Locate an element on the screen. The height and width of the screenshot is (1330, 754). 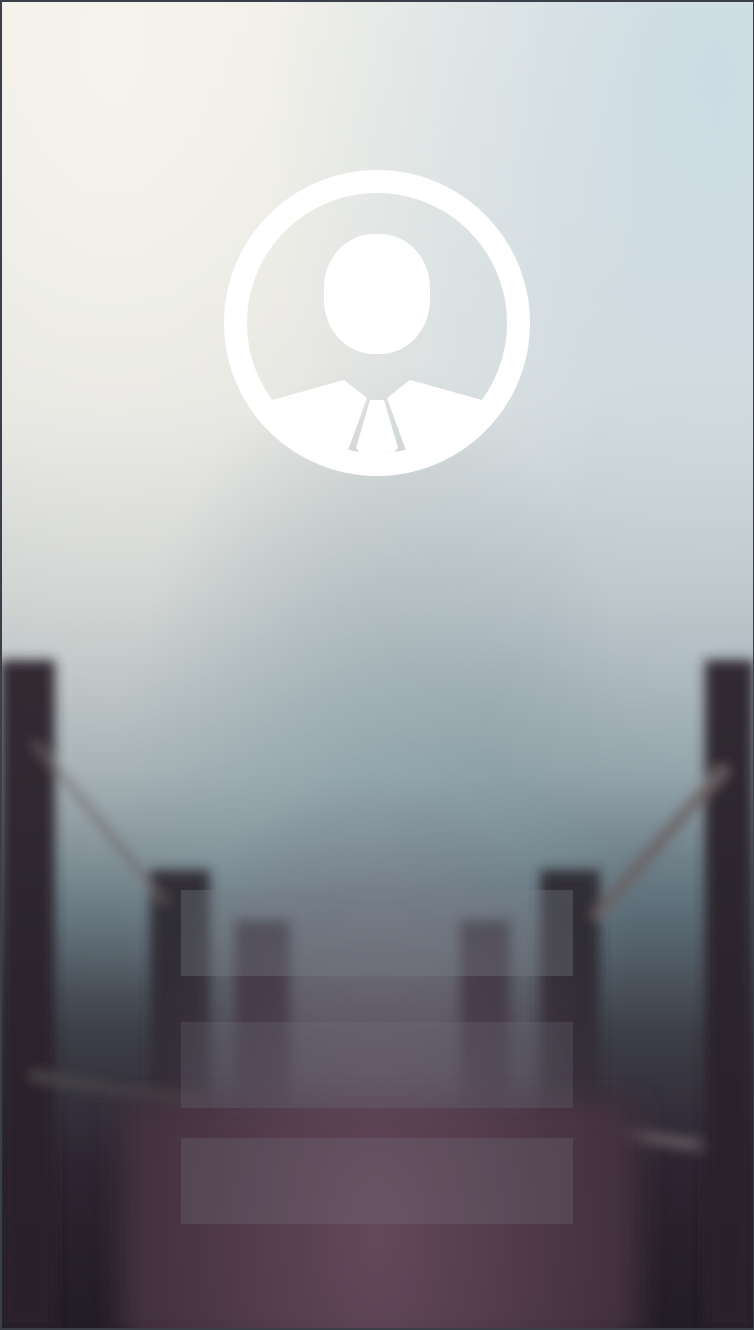
user-avatar-icon is located at coordinates (377, 323).